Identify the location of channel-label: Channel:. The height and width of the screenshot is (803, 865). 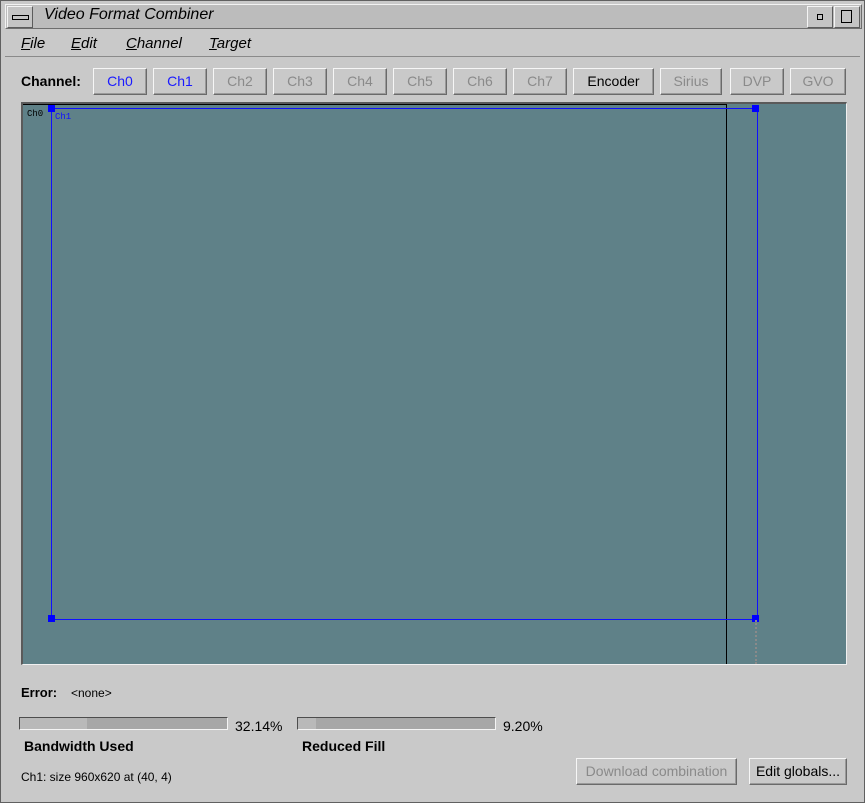
(51, 81).